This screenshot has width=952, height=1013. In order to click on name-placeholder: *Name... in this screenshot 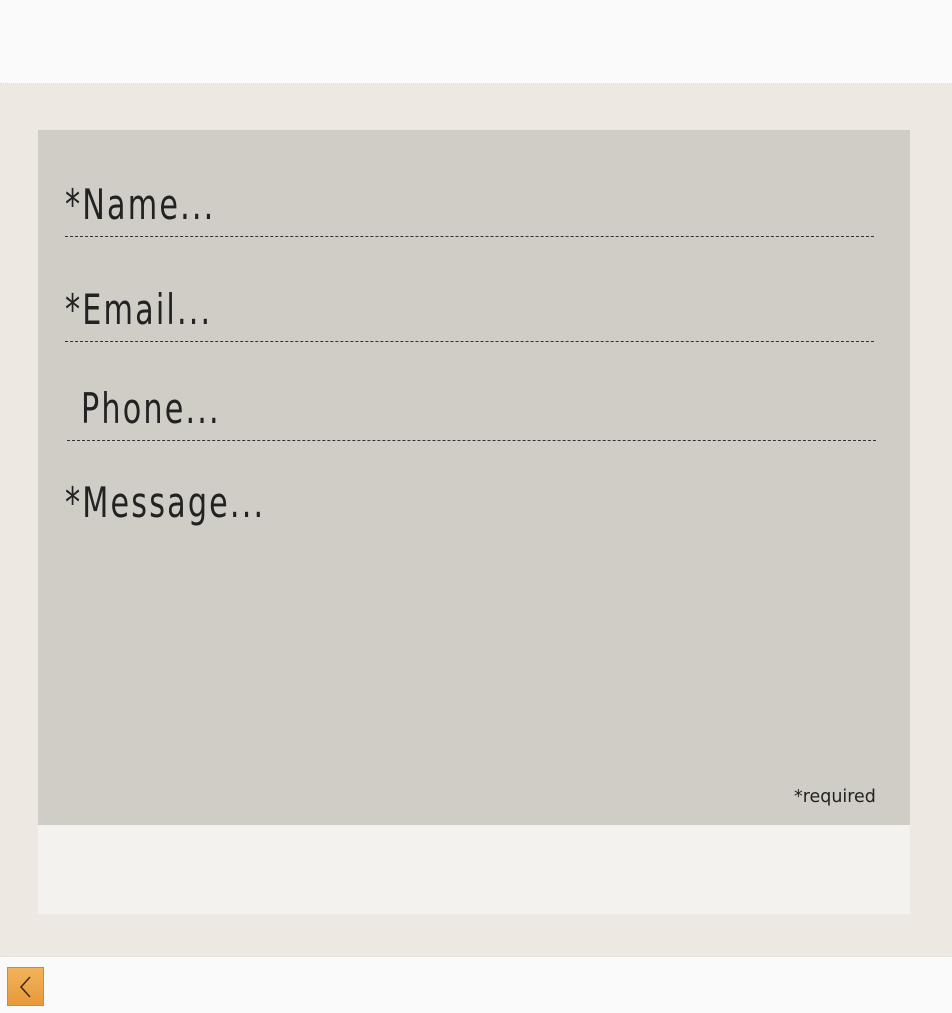, I will do `click(140, 204)`.